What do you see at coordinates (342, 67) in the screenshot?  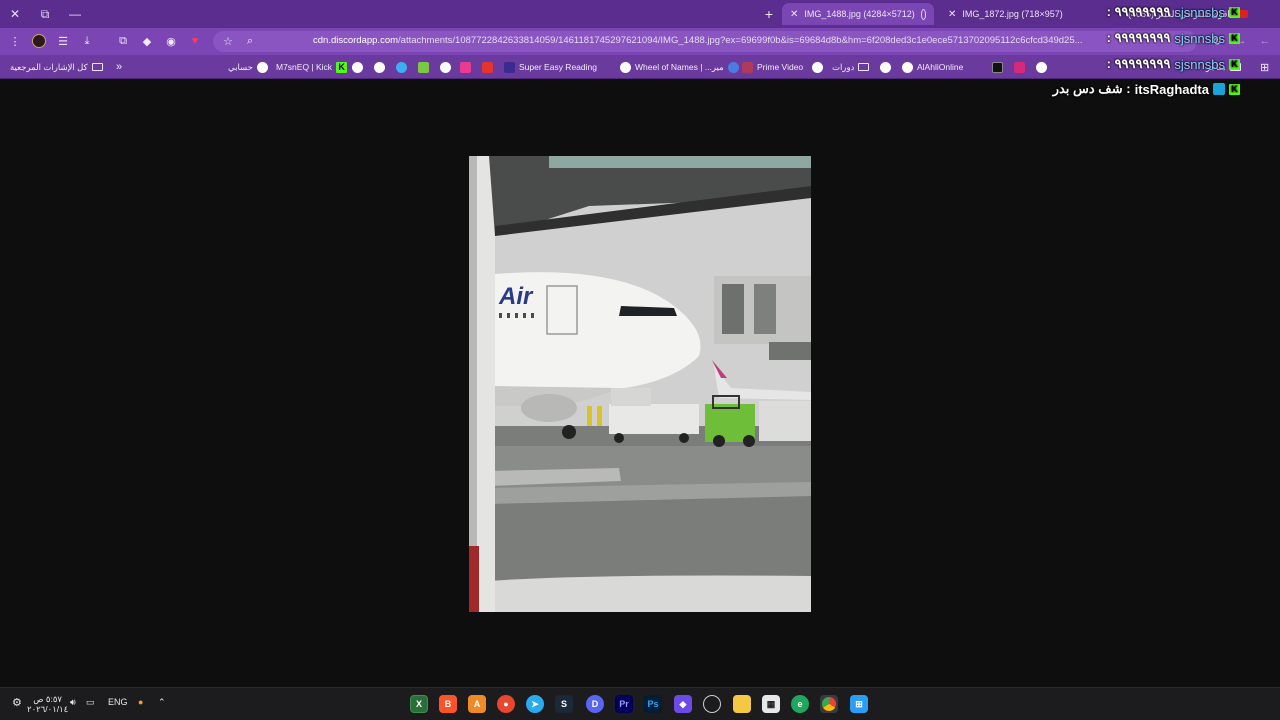 I see `kick-icon: K` at bounding box center [342, 67].